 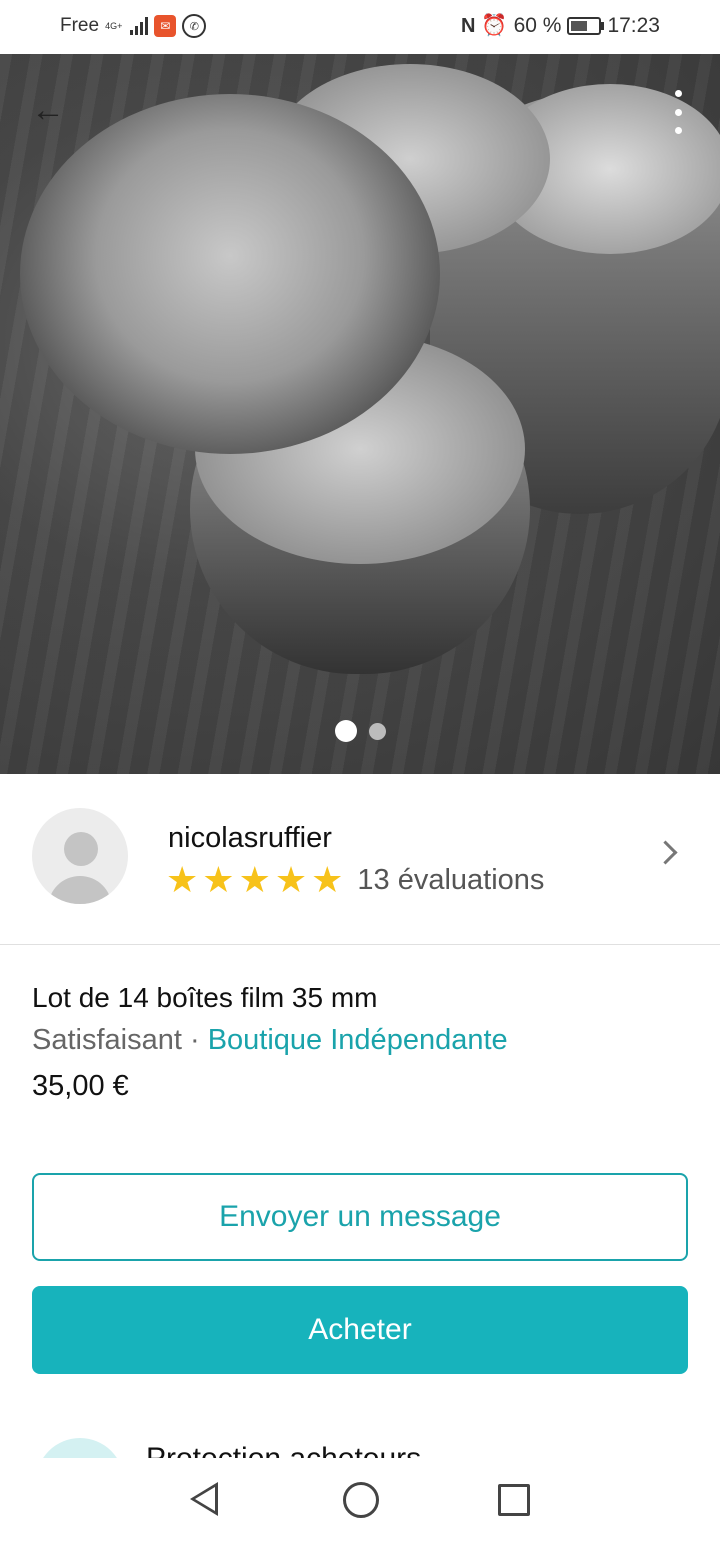 I want to click on buyer-protection-section: Protection acheteurs, so click(x=360, y=1444).